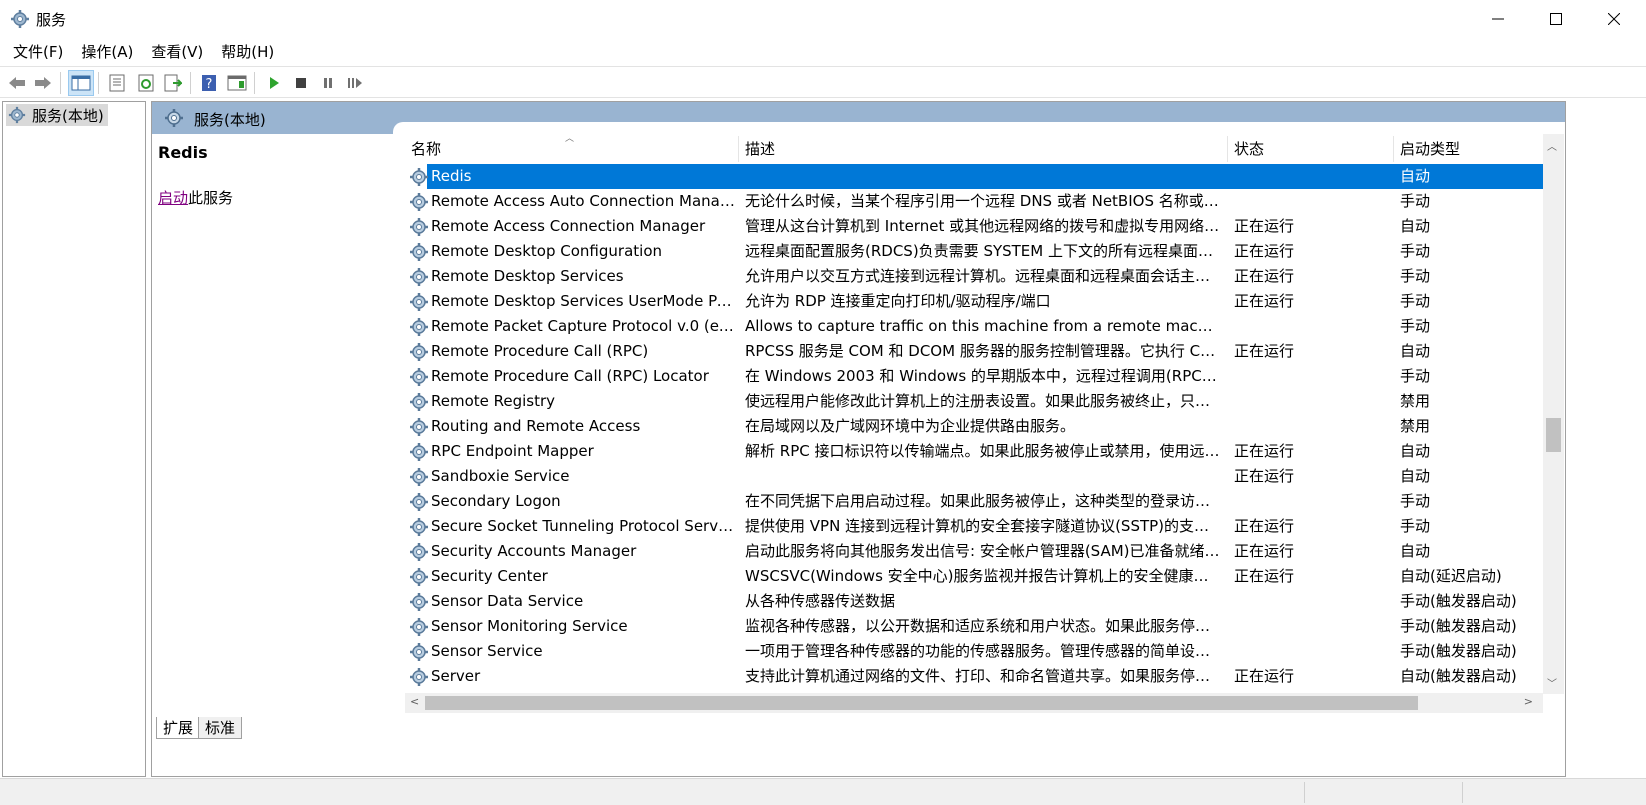 Image resolution: width=1646 pixels, height=805 pixels. I want to click on menu-file: 文件(F), so click(38, 52).